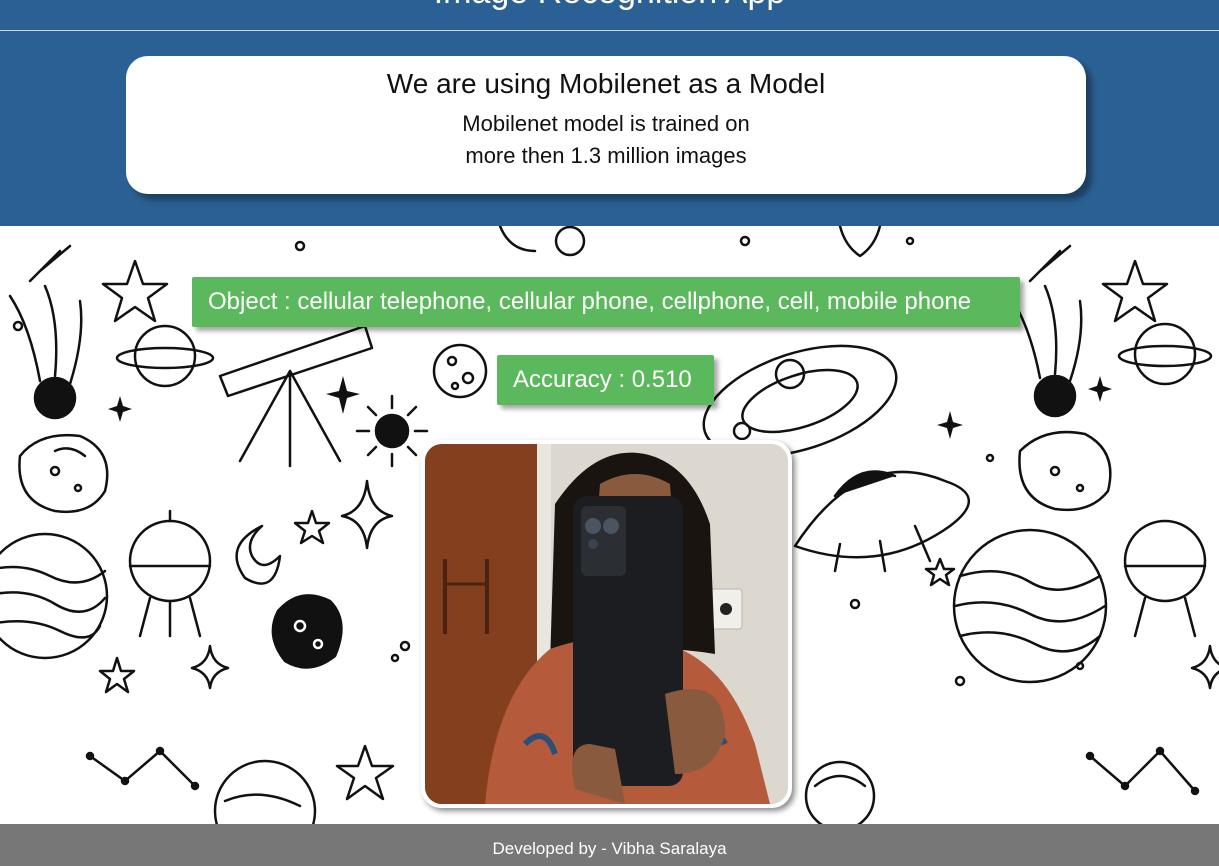 This screenshot has width=1219, height=866. Describe the element at coordinates (265, 791) in the screenshot. I see `earth-globe-icon` at that location.